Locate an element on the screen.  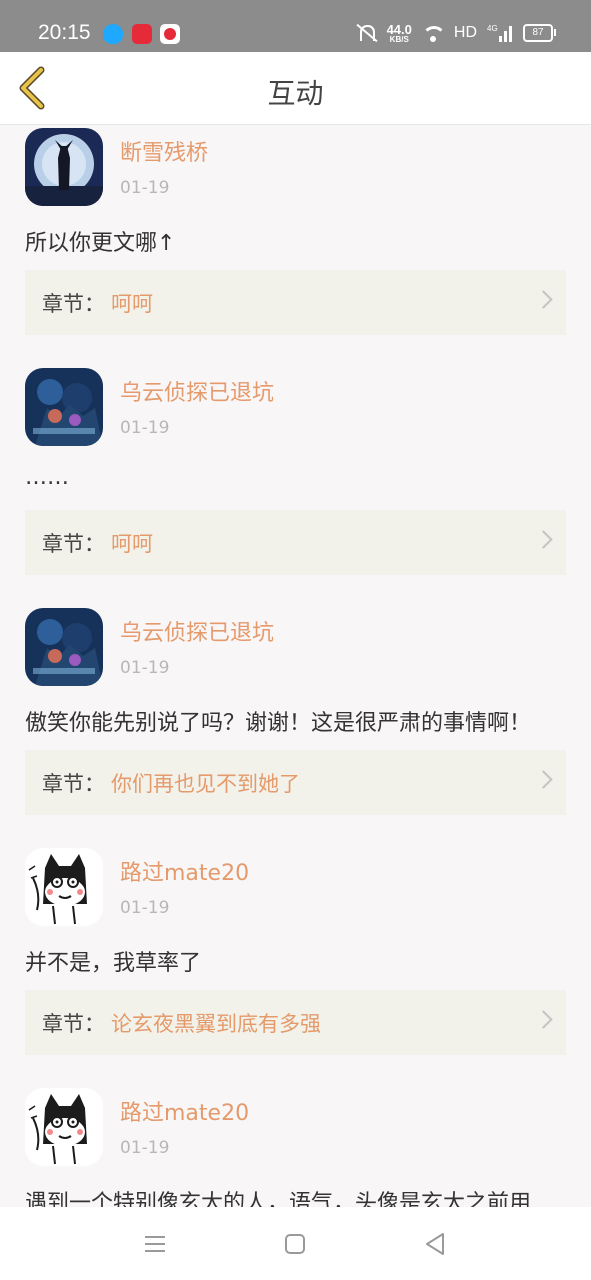
comment-content: 傲笑你能先别说了吗？谢谢！这是很严肃的事情啊！ is located at coordinates (278, 723).